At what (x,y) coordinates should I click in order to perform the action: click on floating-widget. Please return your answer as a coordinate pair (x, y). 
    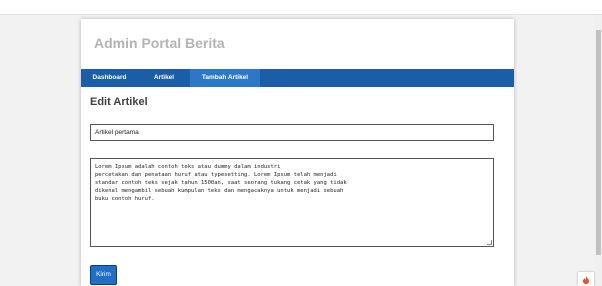
    Looking at the image, I should click on (586, 279).